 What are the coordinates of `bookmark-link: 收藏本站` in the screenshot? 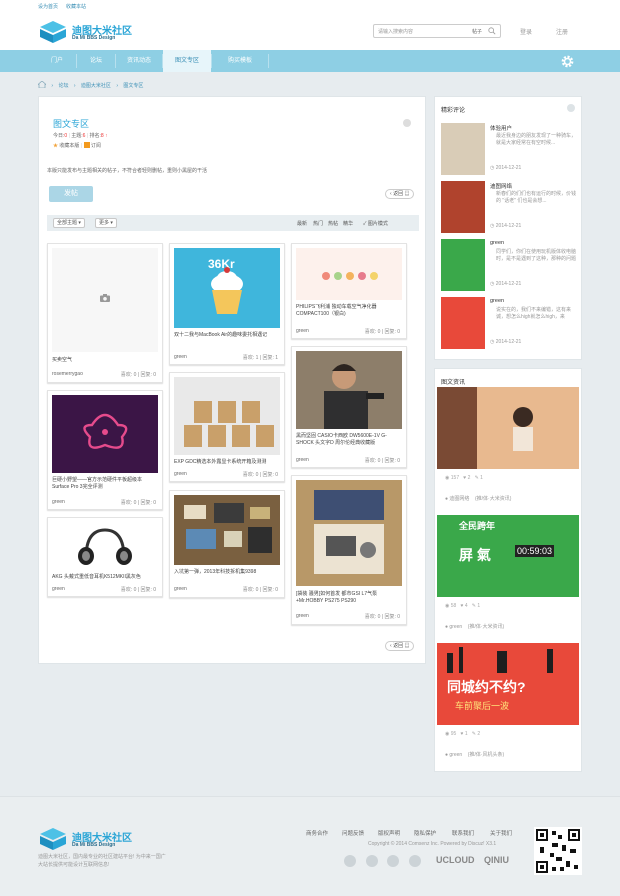 It's located at (76, 6).